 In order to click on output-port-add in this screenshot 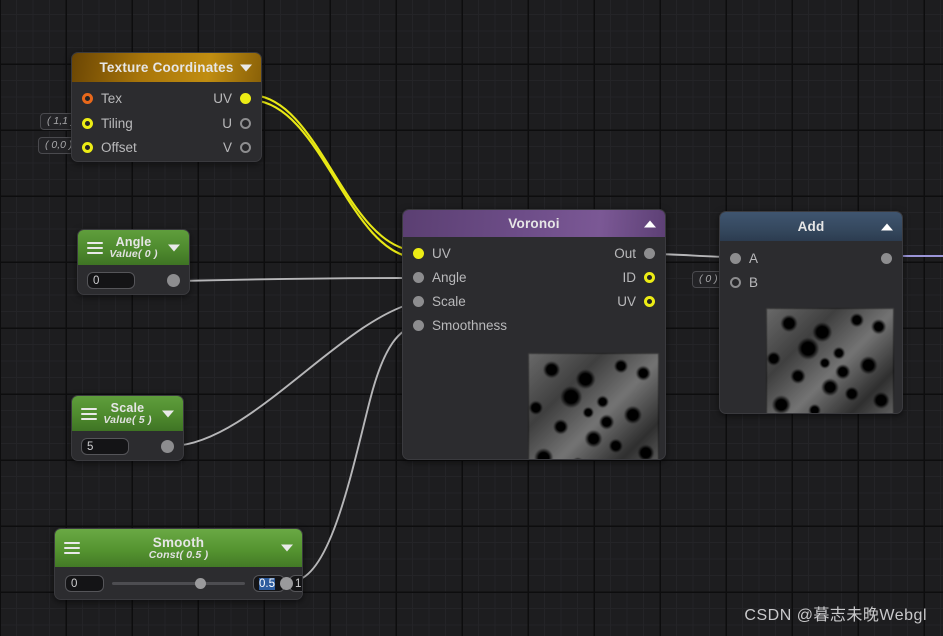, I will do `click(886, 258)`.